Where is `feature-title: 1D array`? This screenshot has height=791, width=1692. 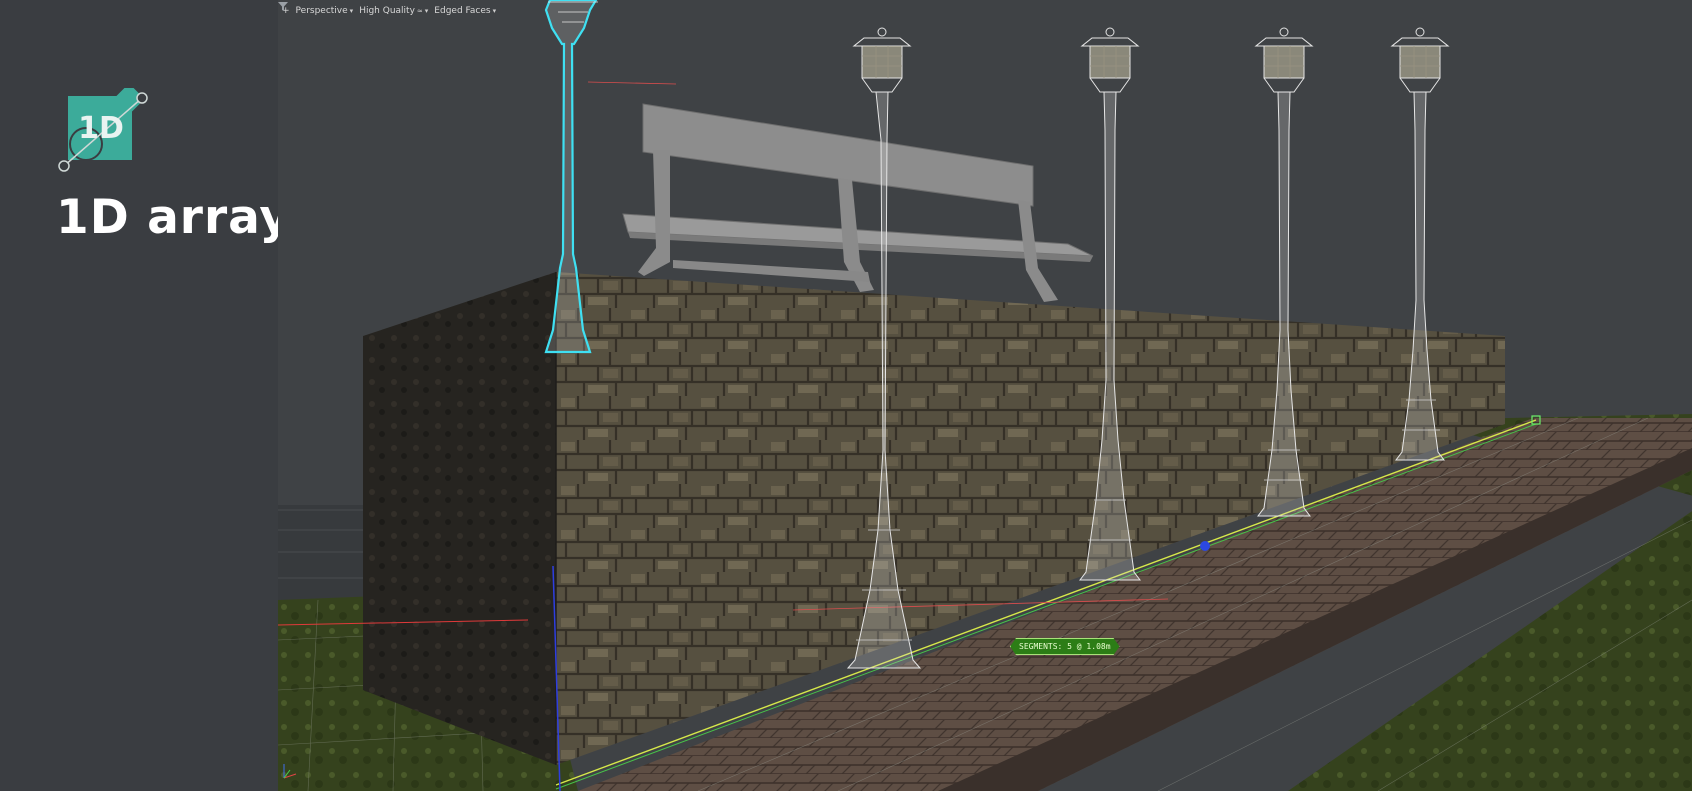
feature-title: 1D array is located at coordinates (174, 217).